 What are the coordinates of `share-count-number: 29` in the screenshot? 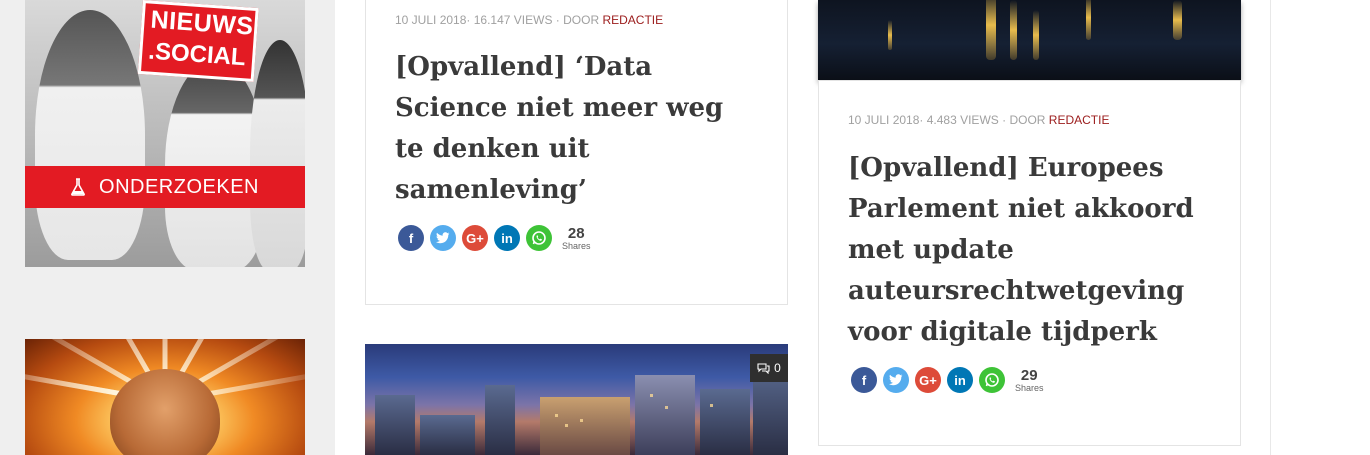 It's located at (1029, 375).